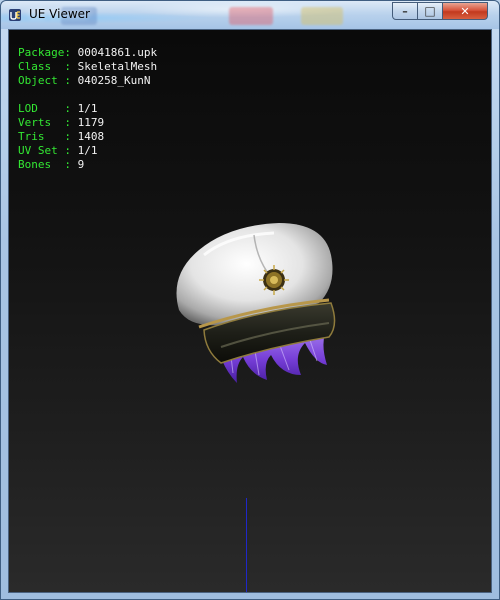 This screenshot has width=500, height=600. Describe the element at coordinates (117, 66) in the screenshot. I see `class-value: SkeletalMesh` at that location.